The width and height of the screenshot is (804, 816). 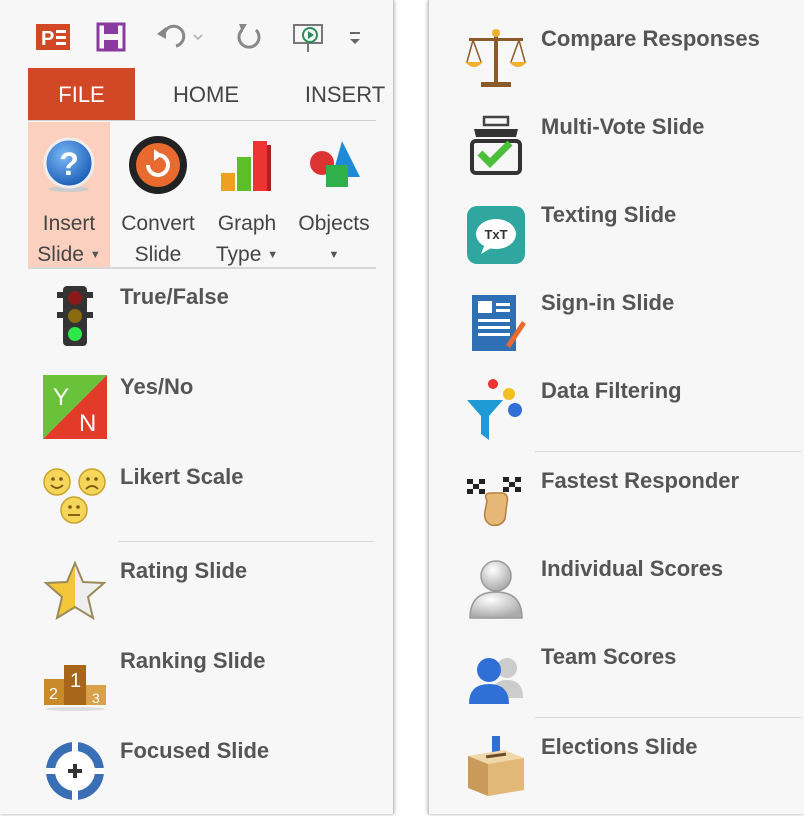 I want to click on checkbox-tray-icon, so click(x=496, y=147).